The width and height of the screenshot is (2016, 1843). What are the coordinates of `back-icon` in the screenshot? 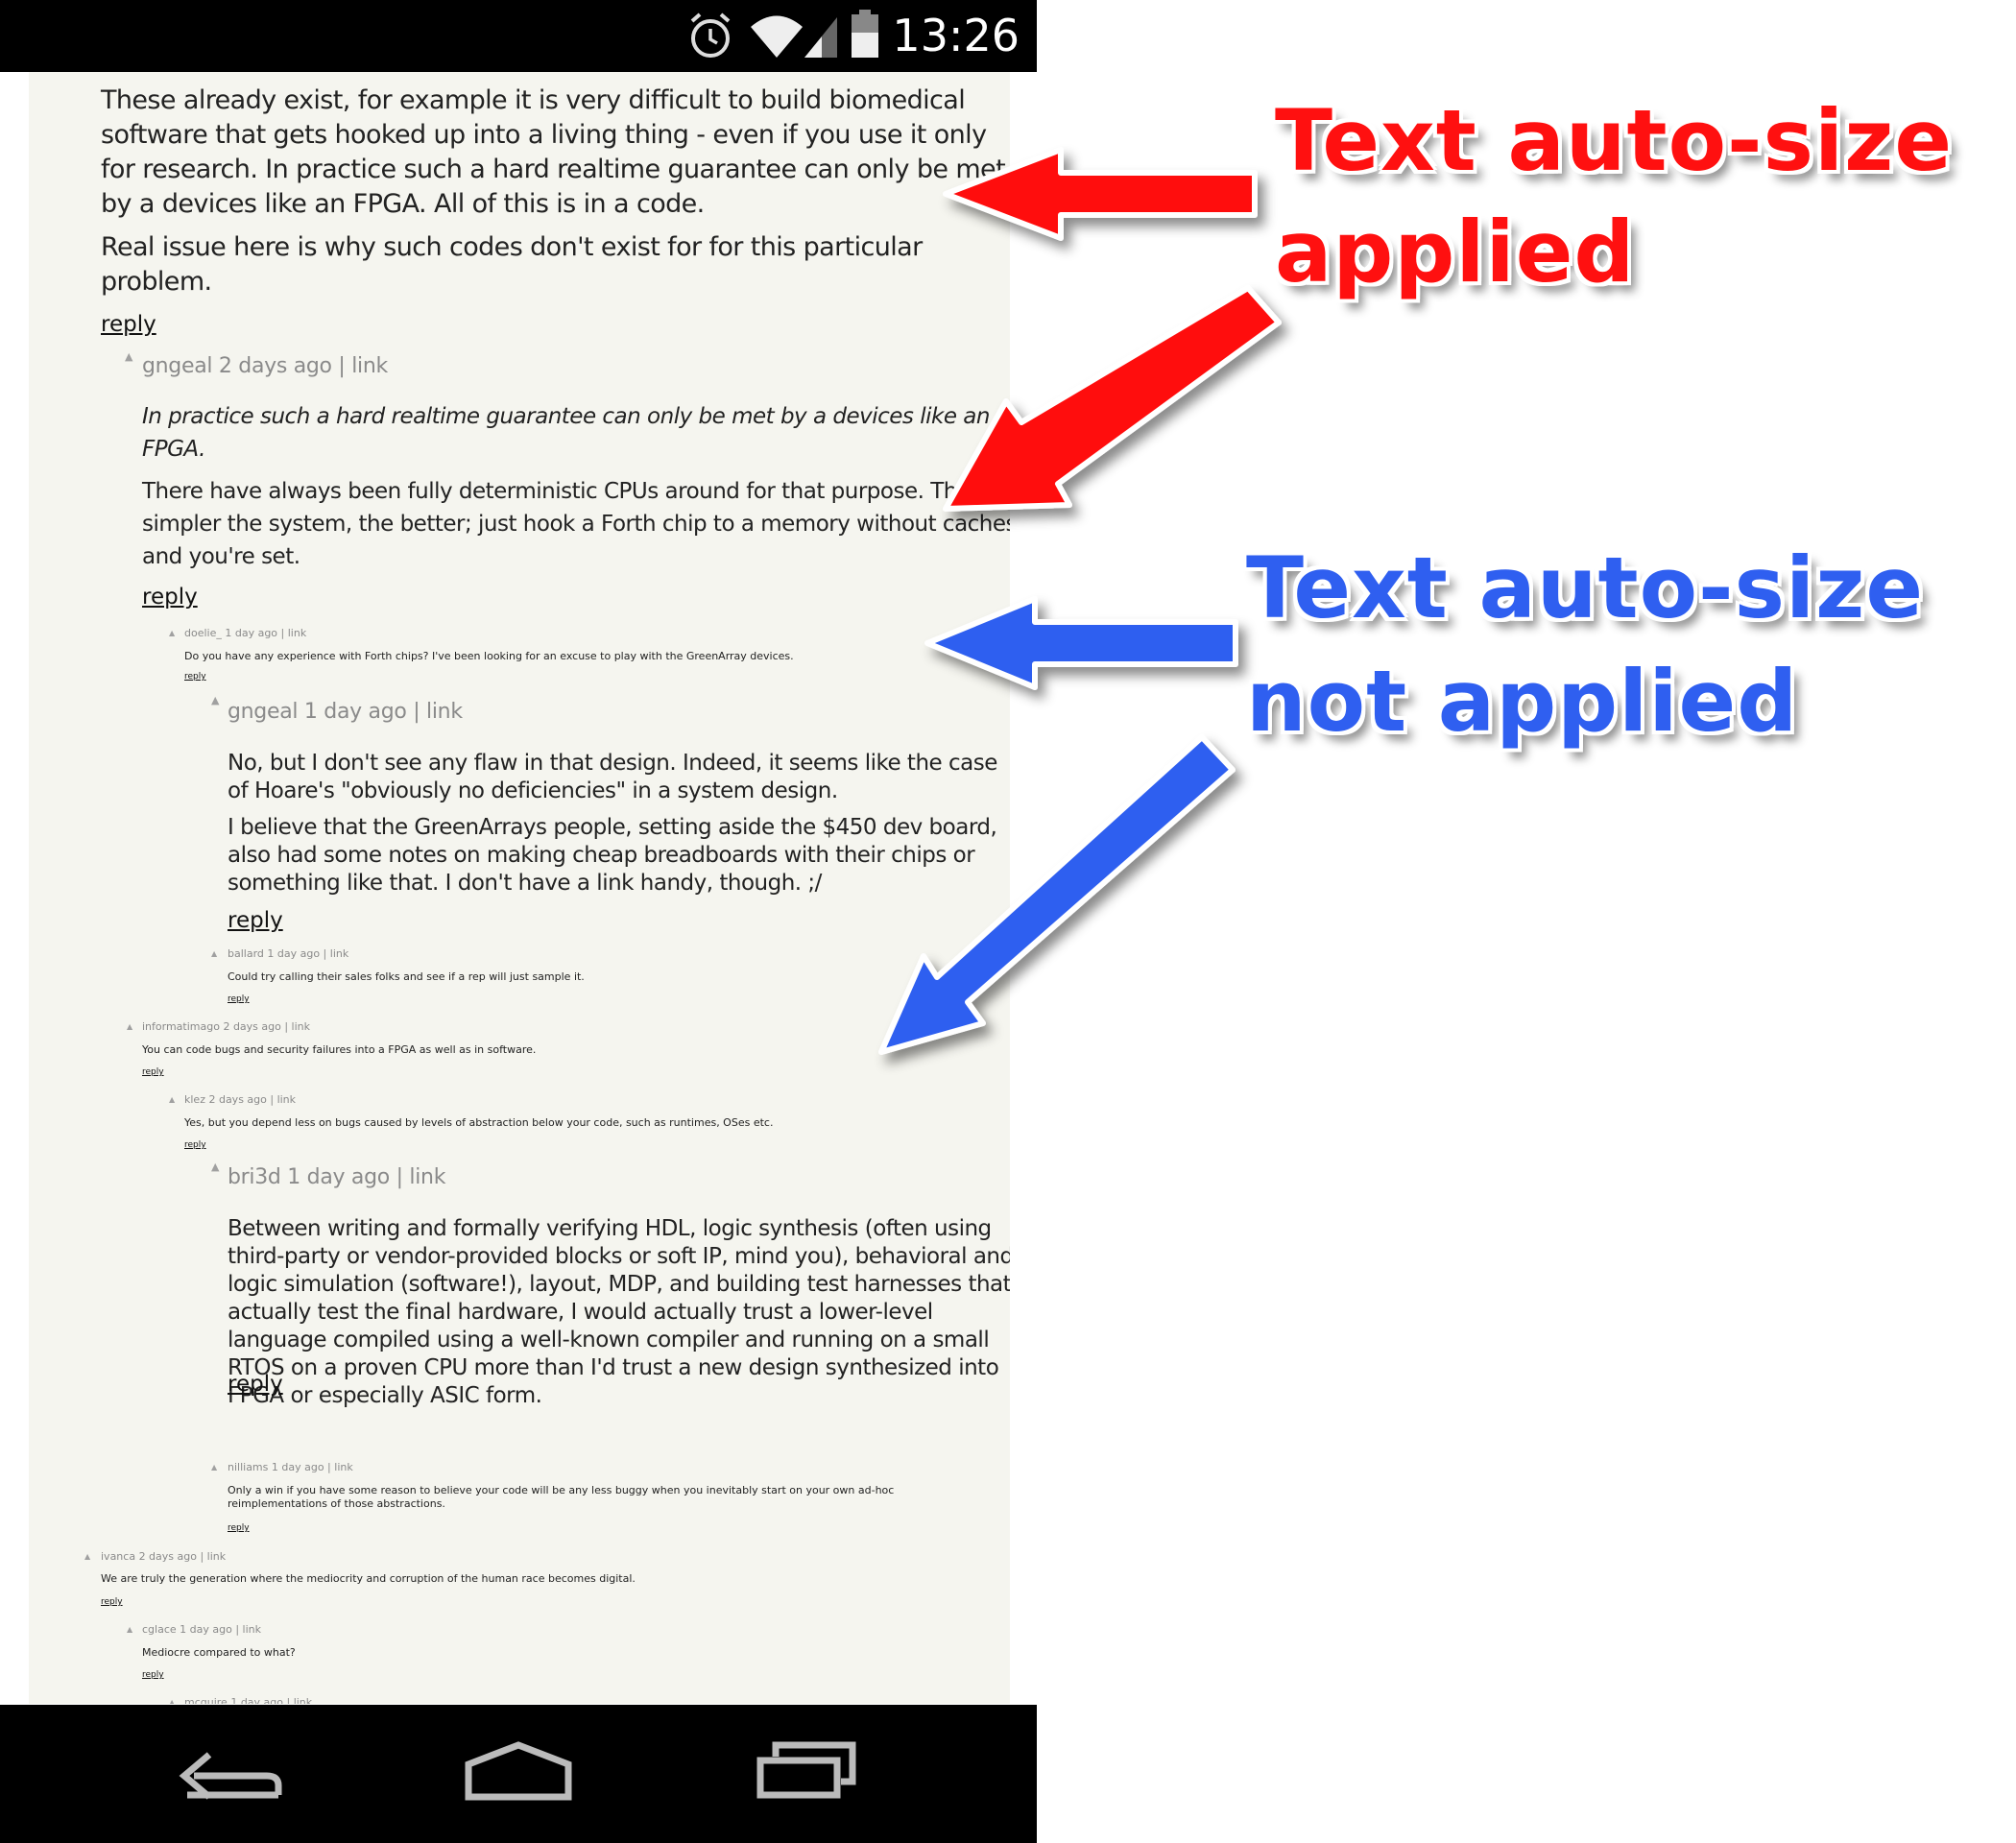 It's located at (230, 1774).